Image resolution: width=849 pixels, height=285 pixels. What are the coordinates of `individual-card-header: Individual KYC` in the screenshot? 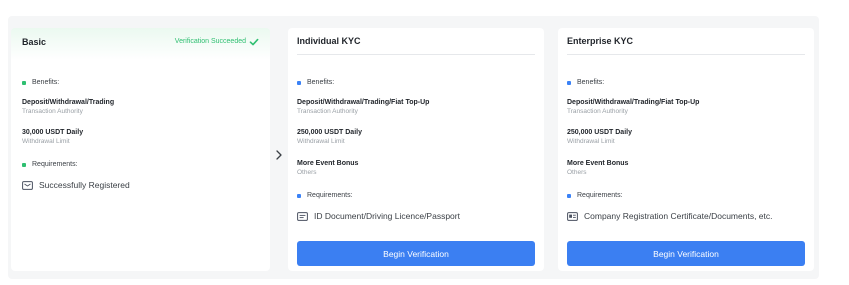 It's located at (416, 41).